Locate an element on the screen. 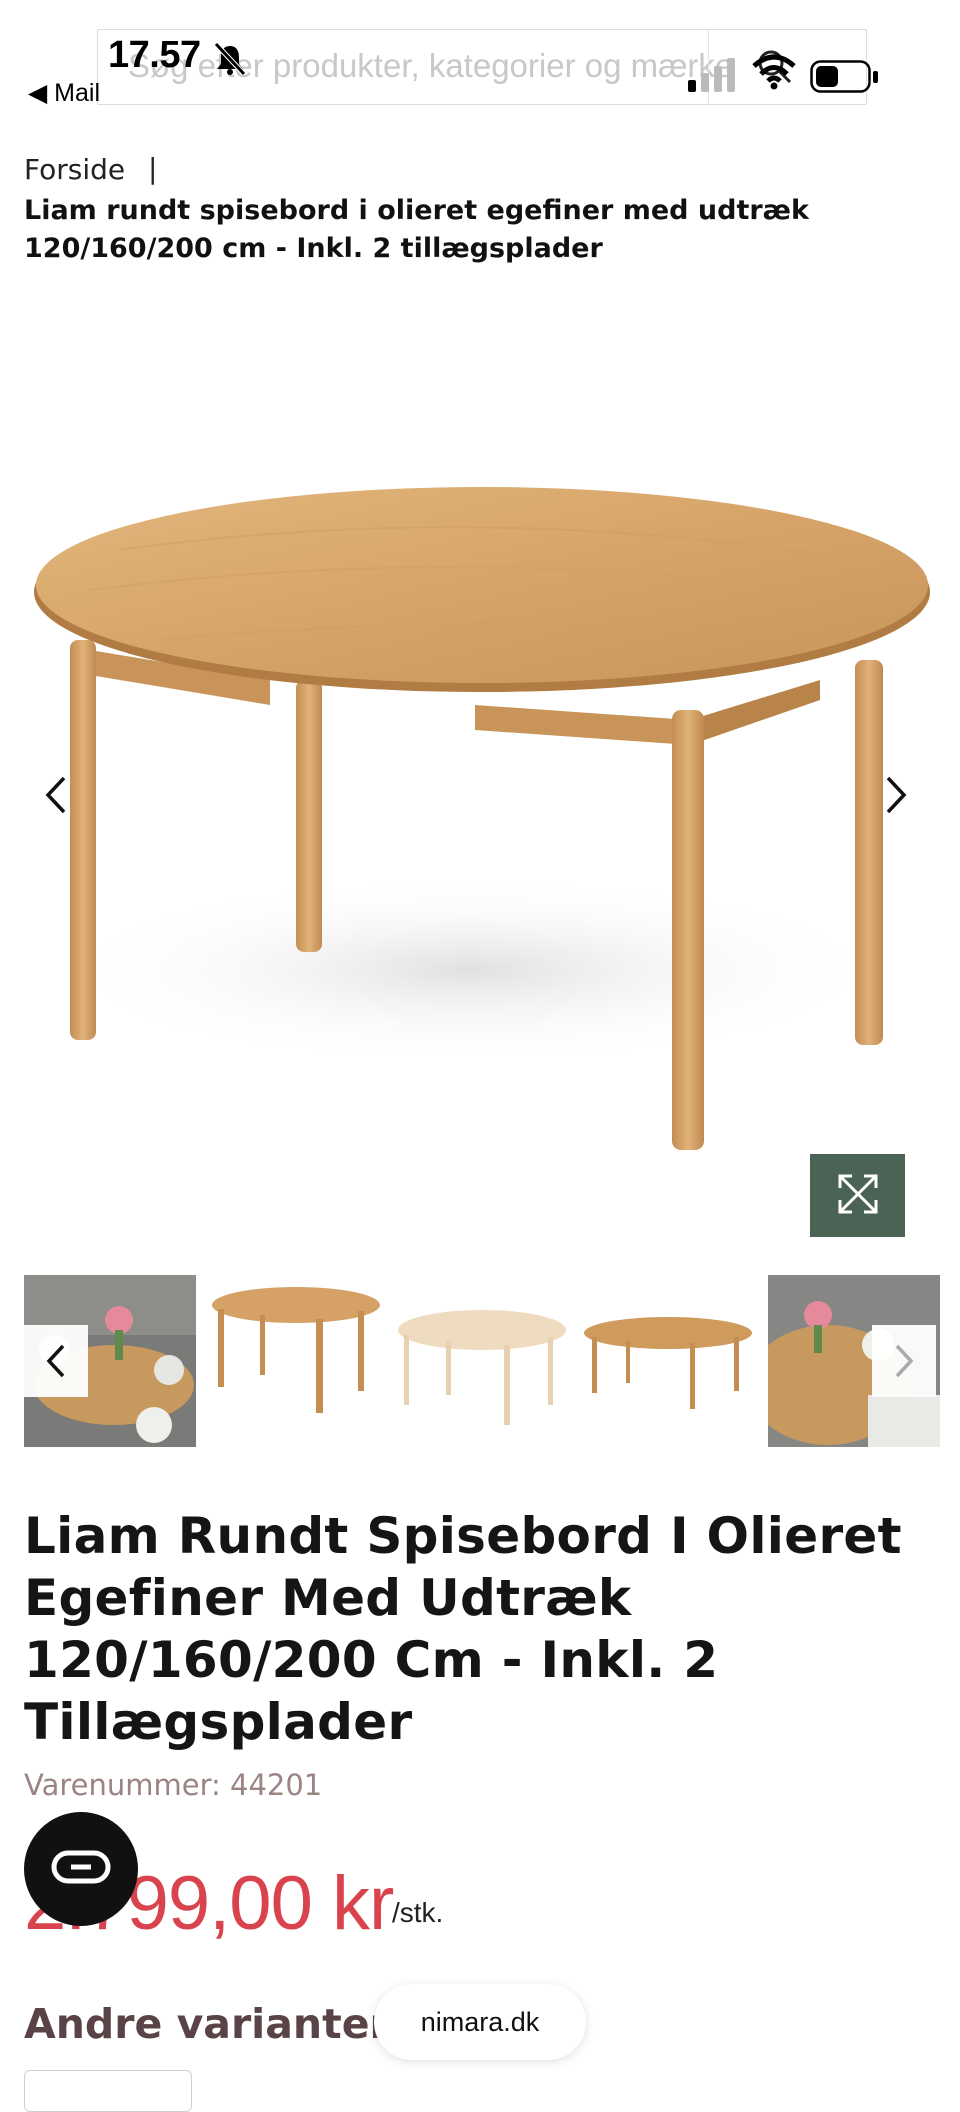 This screenshot has height=2112, width=960. chevron-right-icon is located at coordinates (896, 797).